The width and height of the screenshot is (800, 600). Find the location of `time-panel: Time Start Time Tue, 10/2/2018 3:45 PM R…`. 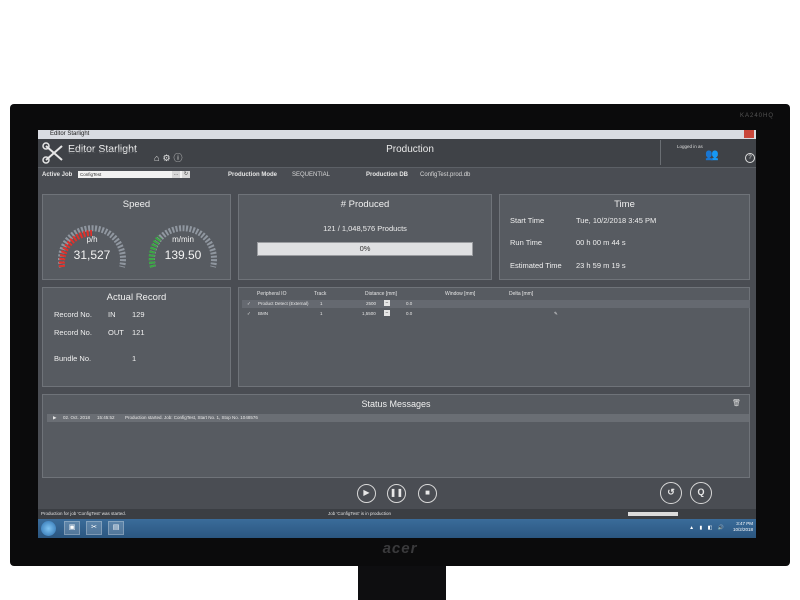

time-panel: Time Start Time Tue, 10/2/2018 3:45 PM R… is located at coordinates (624, 237).